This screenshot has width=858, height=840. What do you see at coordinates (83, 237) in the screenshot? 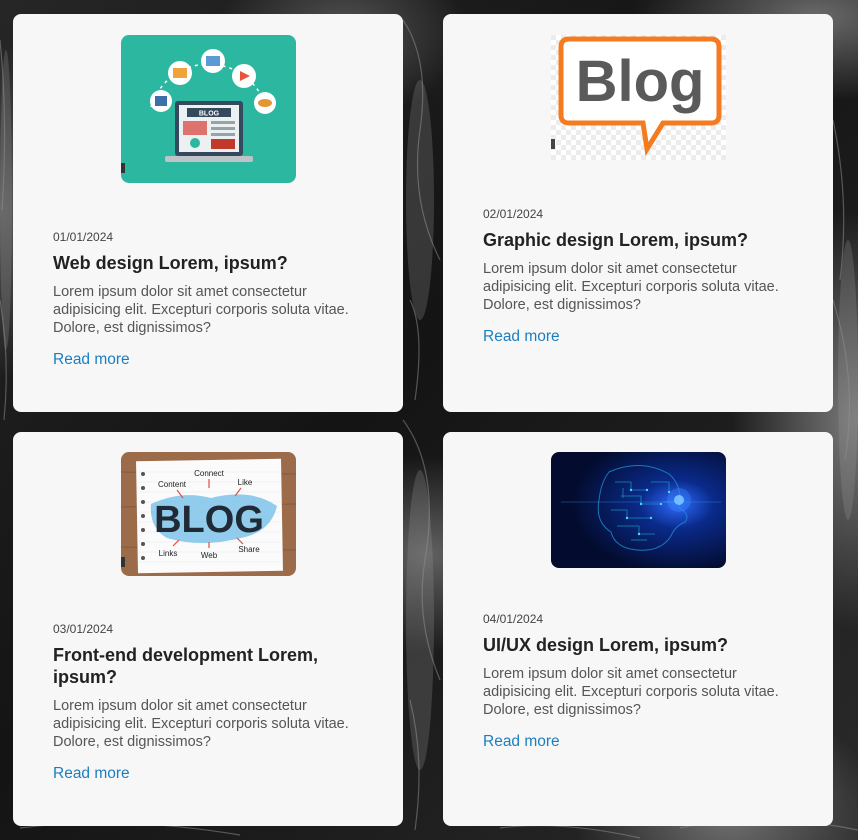
I see `card-1-date: 01/01/2024` at bounding box center [83, 237].